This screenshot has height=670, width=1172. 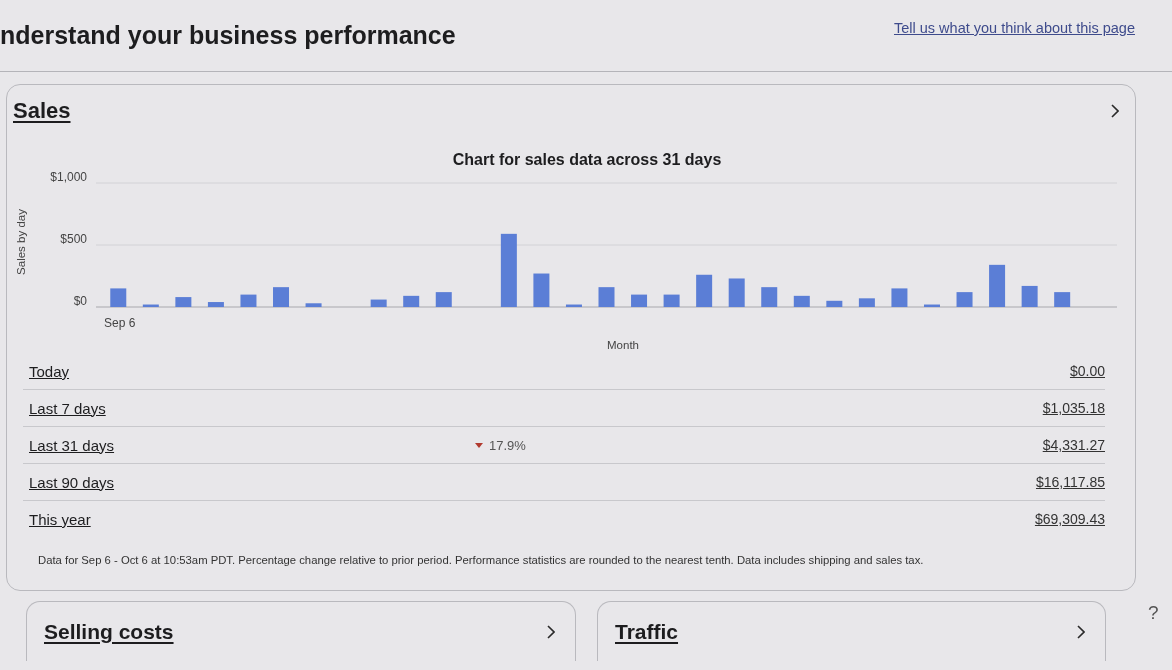 I want to click on card-title-link: Traffic, so click(x=647, y=631).